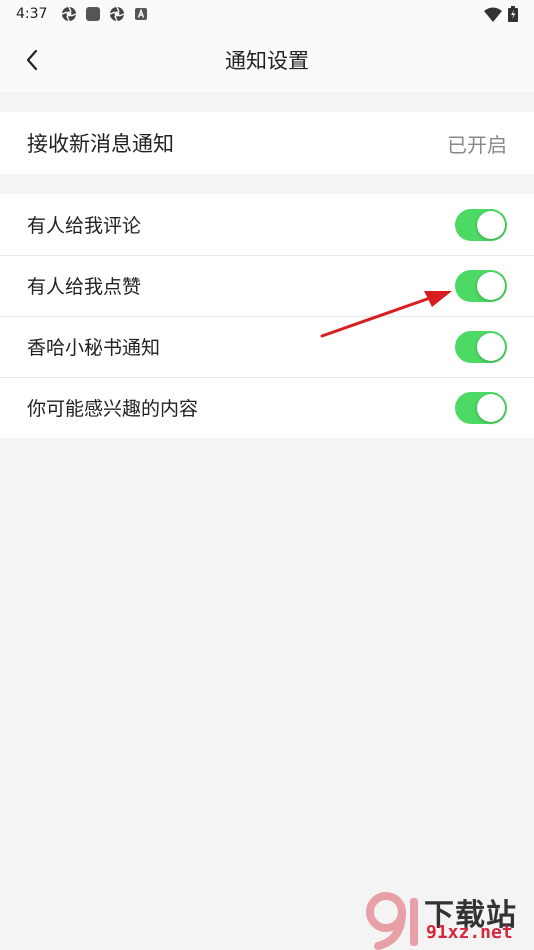 The image size is (534, 950). Describe the element at coordinates (84, 226) in the screenshot. I see `setting-label-comments: 有人给我评论` at that location.